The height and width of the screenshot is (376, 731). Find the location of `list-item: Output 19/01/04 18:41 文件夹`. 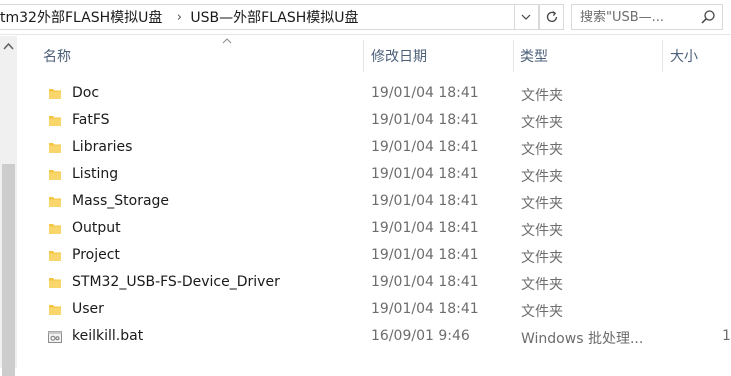

list-item: Output 19/01/04 18:41 文件夹 is located at coordinates (374, 229).